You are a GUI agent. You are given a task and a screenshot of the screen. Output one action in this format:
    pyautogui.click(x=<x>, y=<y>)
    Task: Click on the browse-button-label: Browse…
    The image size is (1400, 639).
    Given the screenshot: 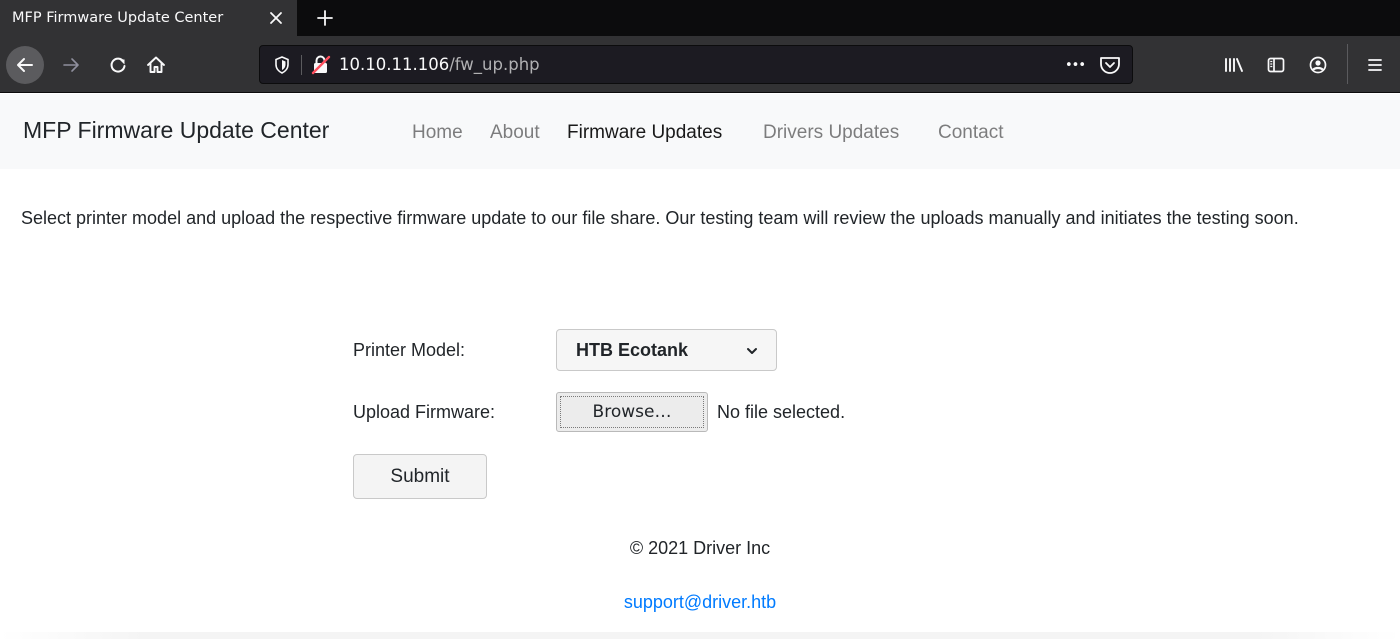 What is the action you would take?
    pyautogui.click(x=632, y=412)
    